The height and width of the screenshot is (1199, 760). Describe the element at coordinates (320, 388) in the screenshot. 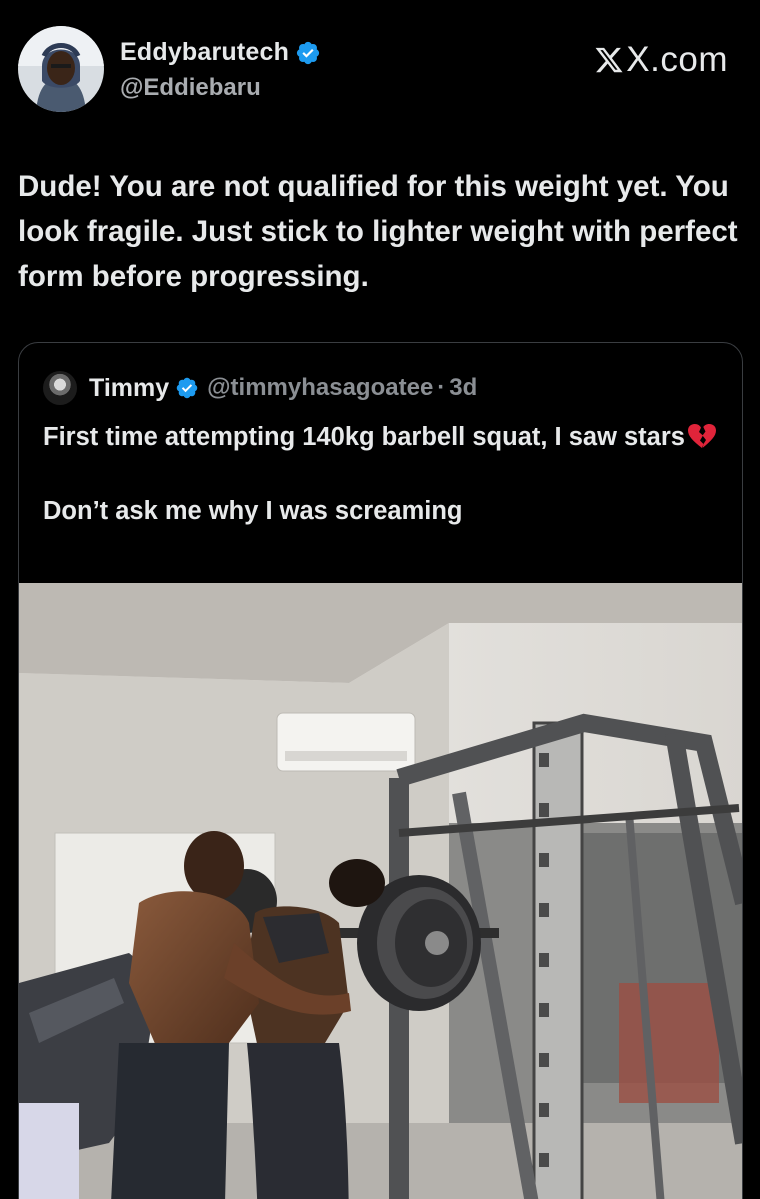

I see `quoted-author-handle: @timmyhasagoatee` at that location.